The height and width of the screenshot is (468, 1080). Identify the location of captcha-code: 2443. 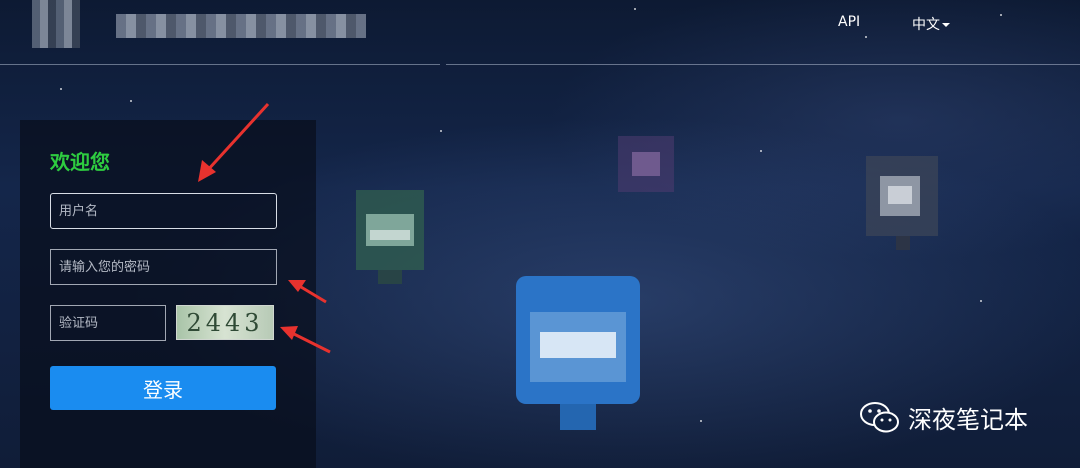
(225, 322).